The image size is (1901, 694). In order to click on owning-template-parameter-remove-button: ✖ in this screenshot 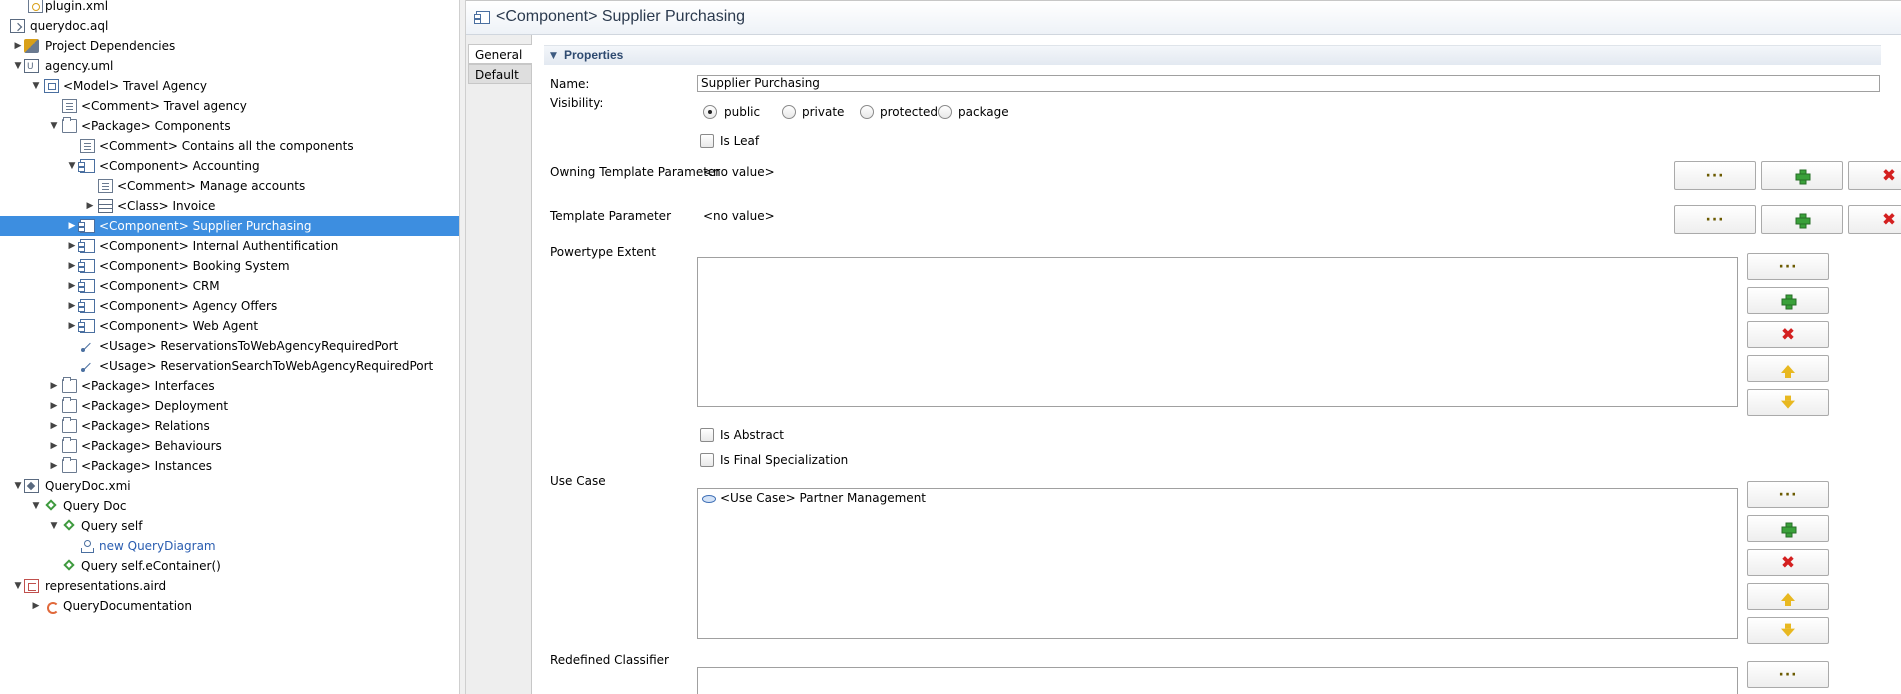, I will do `click(1874, 175)`.